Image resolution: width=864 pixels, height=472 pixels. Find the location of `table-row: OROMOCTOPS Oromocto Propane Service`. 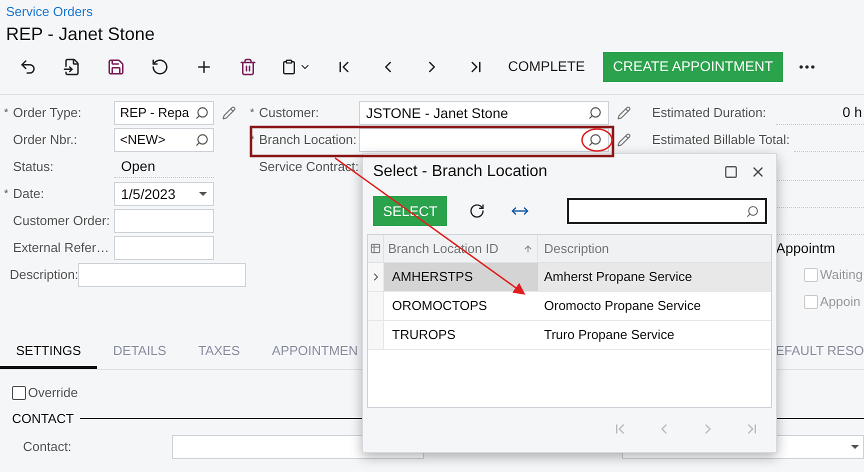

table-row: OROMOCTOPS Oromocto Propane Service is located at coordinates (569, 306).